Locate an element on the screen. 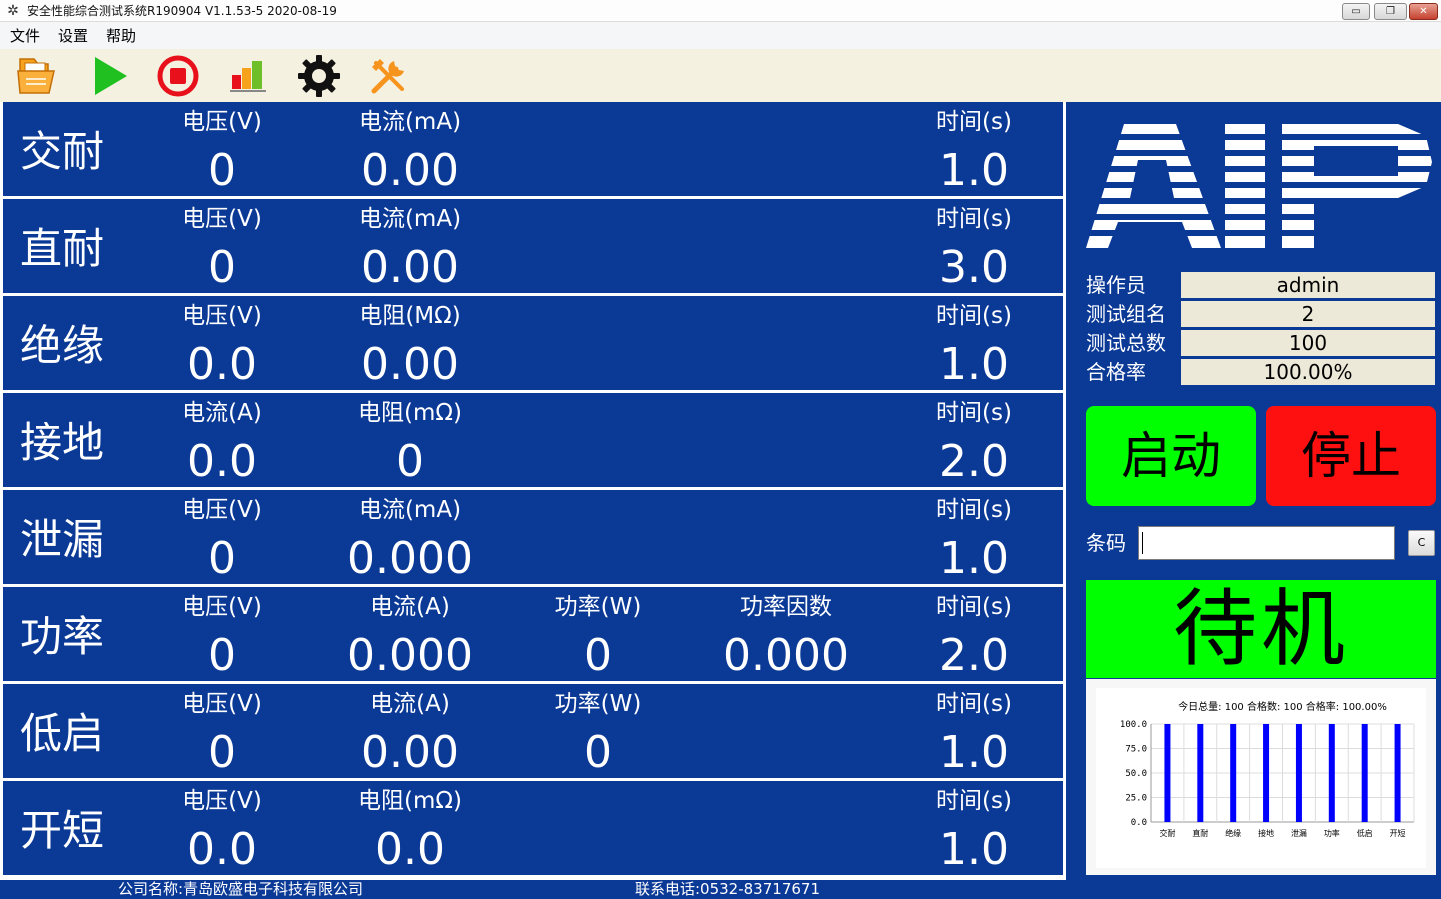 The width and height of the screenshot is (1441, 899). test-name: 接地 is located at coordinates (62, 442).